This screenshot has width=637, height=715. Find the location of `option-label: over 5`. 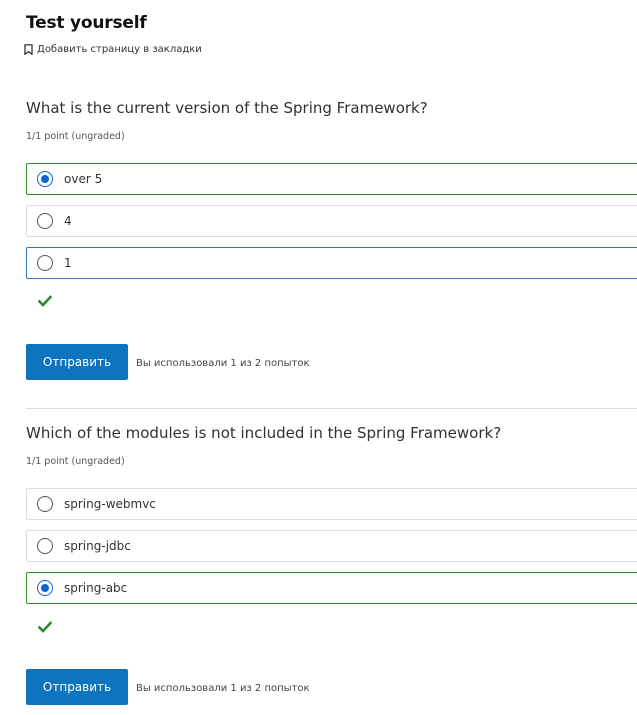

option-label: over 5 is located at coordinates (83, 179).